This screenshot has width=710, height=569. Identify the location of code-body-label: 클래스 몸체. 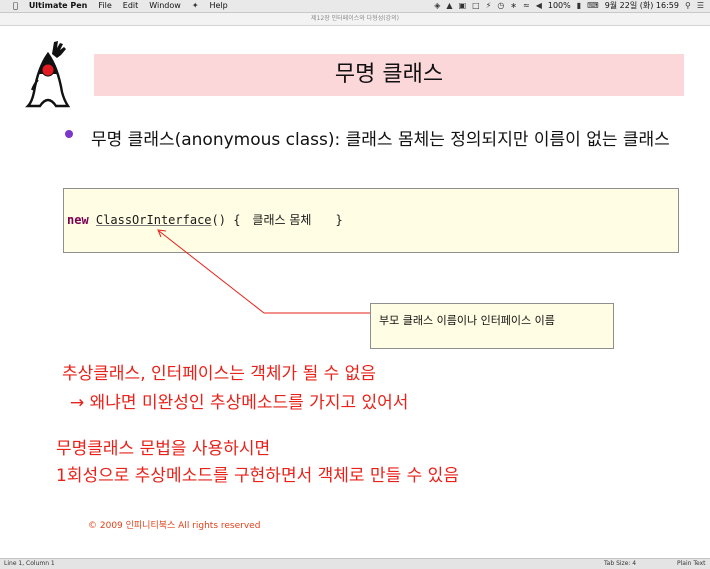
(282, 220).